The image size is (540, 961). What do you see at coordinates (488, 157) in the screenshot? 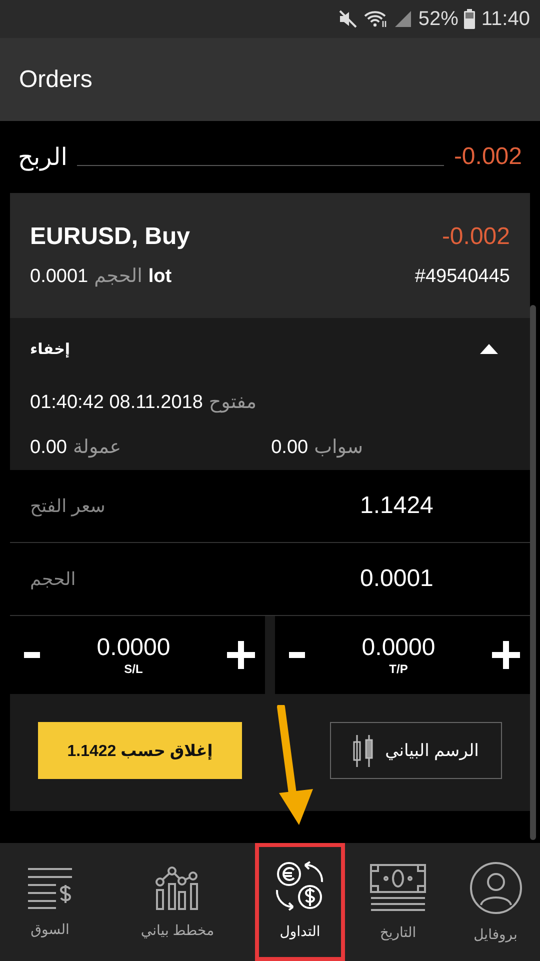
I see `profit-value: -0.002` at bounding box center [488, 157].